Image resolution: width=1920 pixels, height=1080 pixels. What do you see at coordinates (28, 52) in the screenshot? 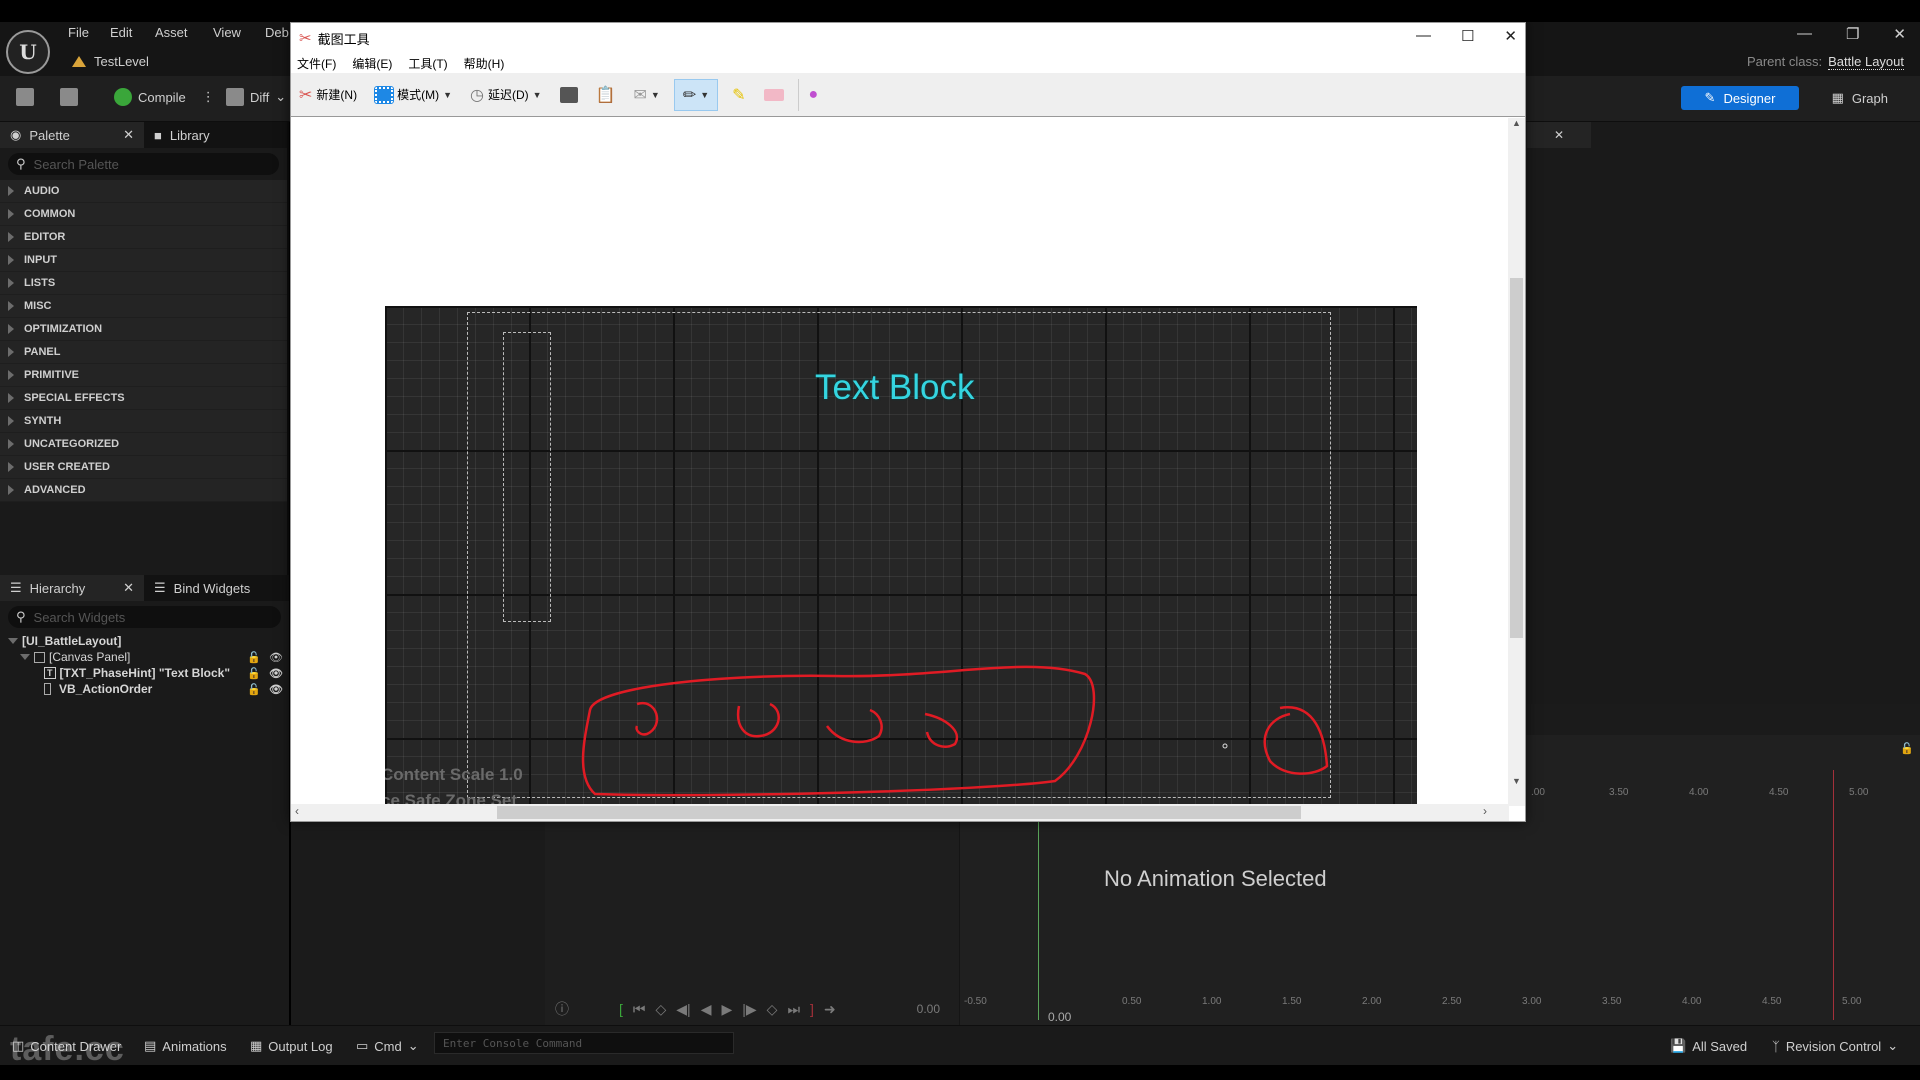
I see `unreal-logo-icon: U` at bounding box center [28, 52].